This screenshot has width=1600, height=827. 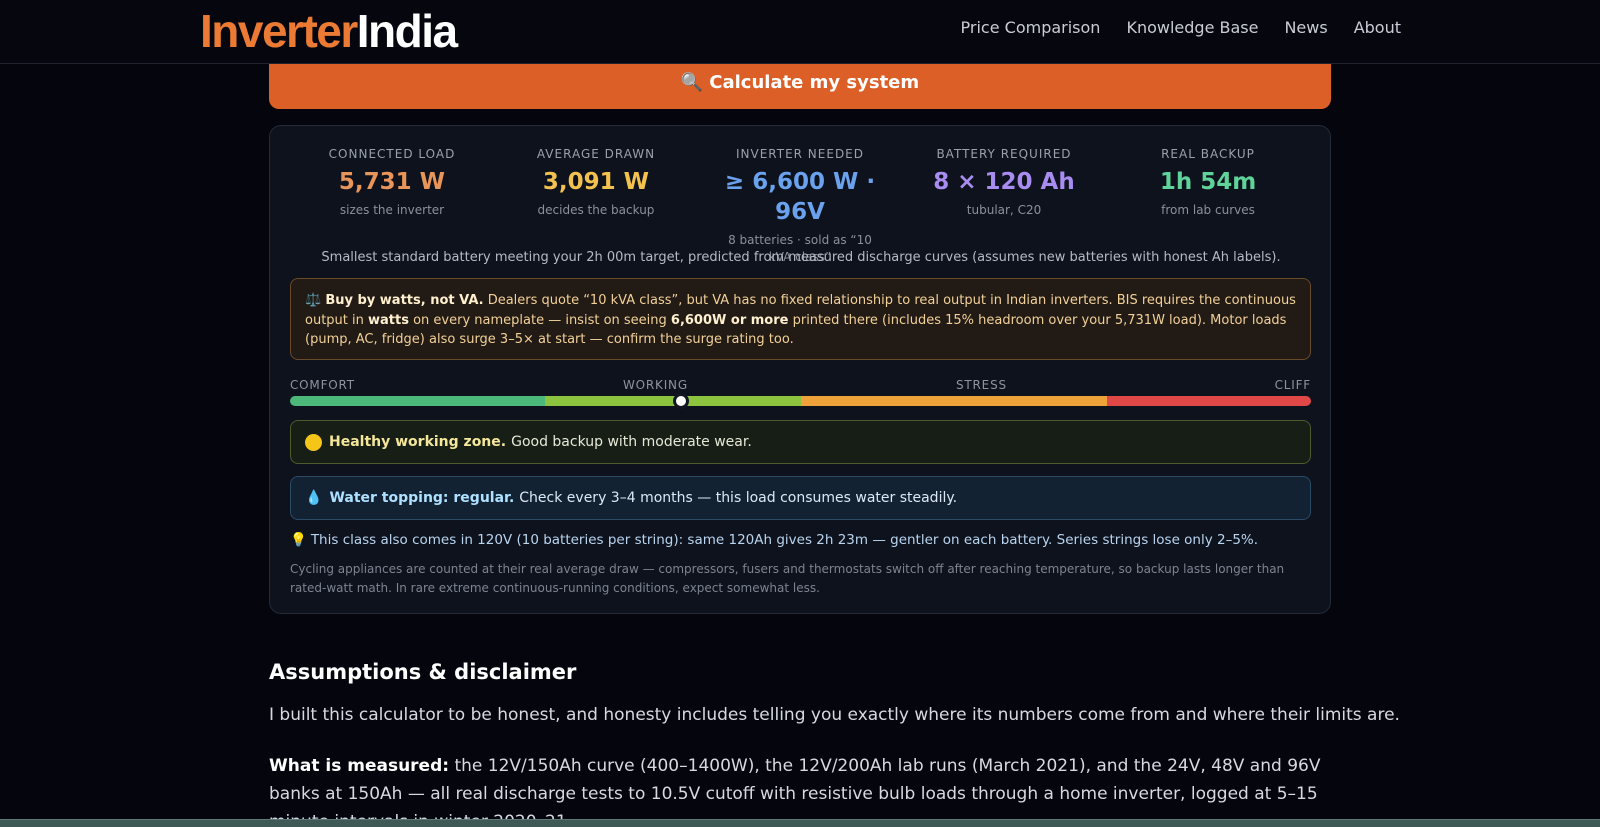 I want to click on stat-real-backup: REAL BACKUP 1h 54m from lab curves, so click(x=1208, y=206).